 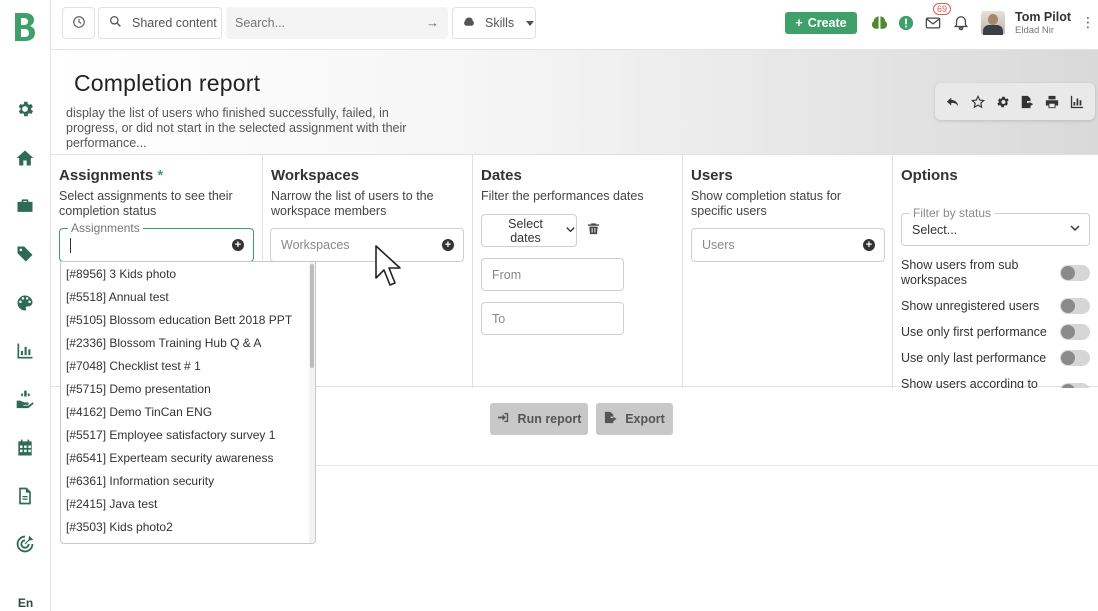 I want to click on caret-down-icon, so click(x=530, y=23).